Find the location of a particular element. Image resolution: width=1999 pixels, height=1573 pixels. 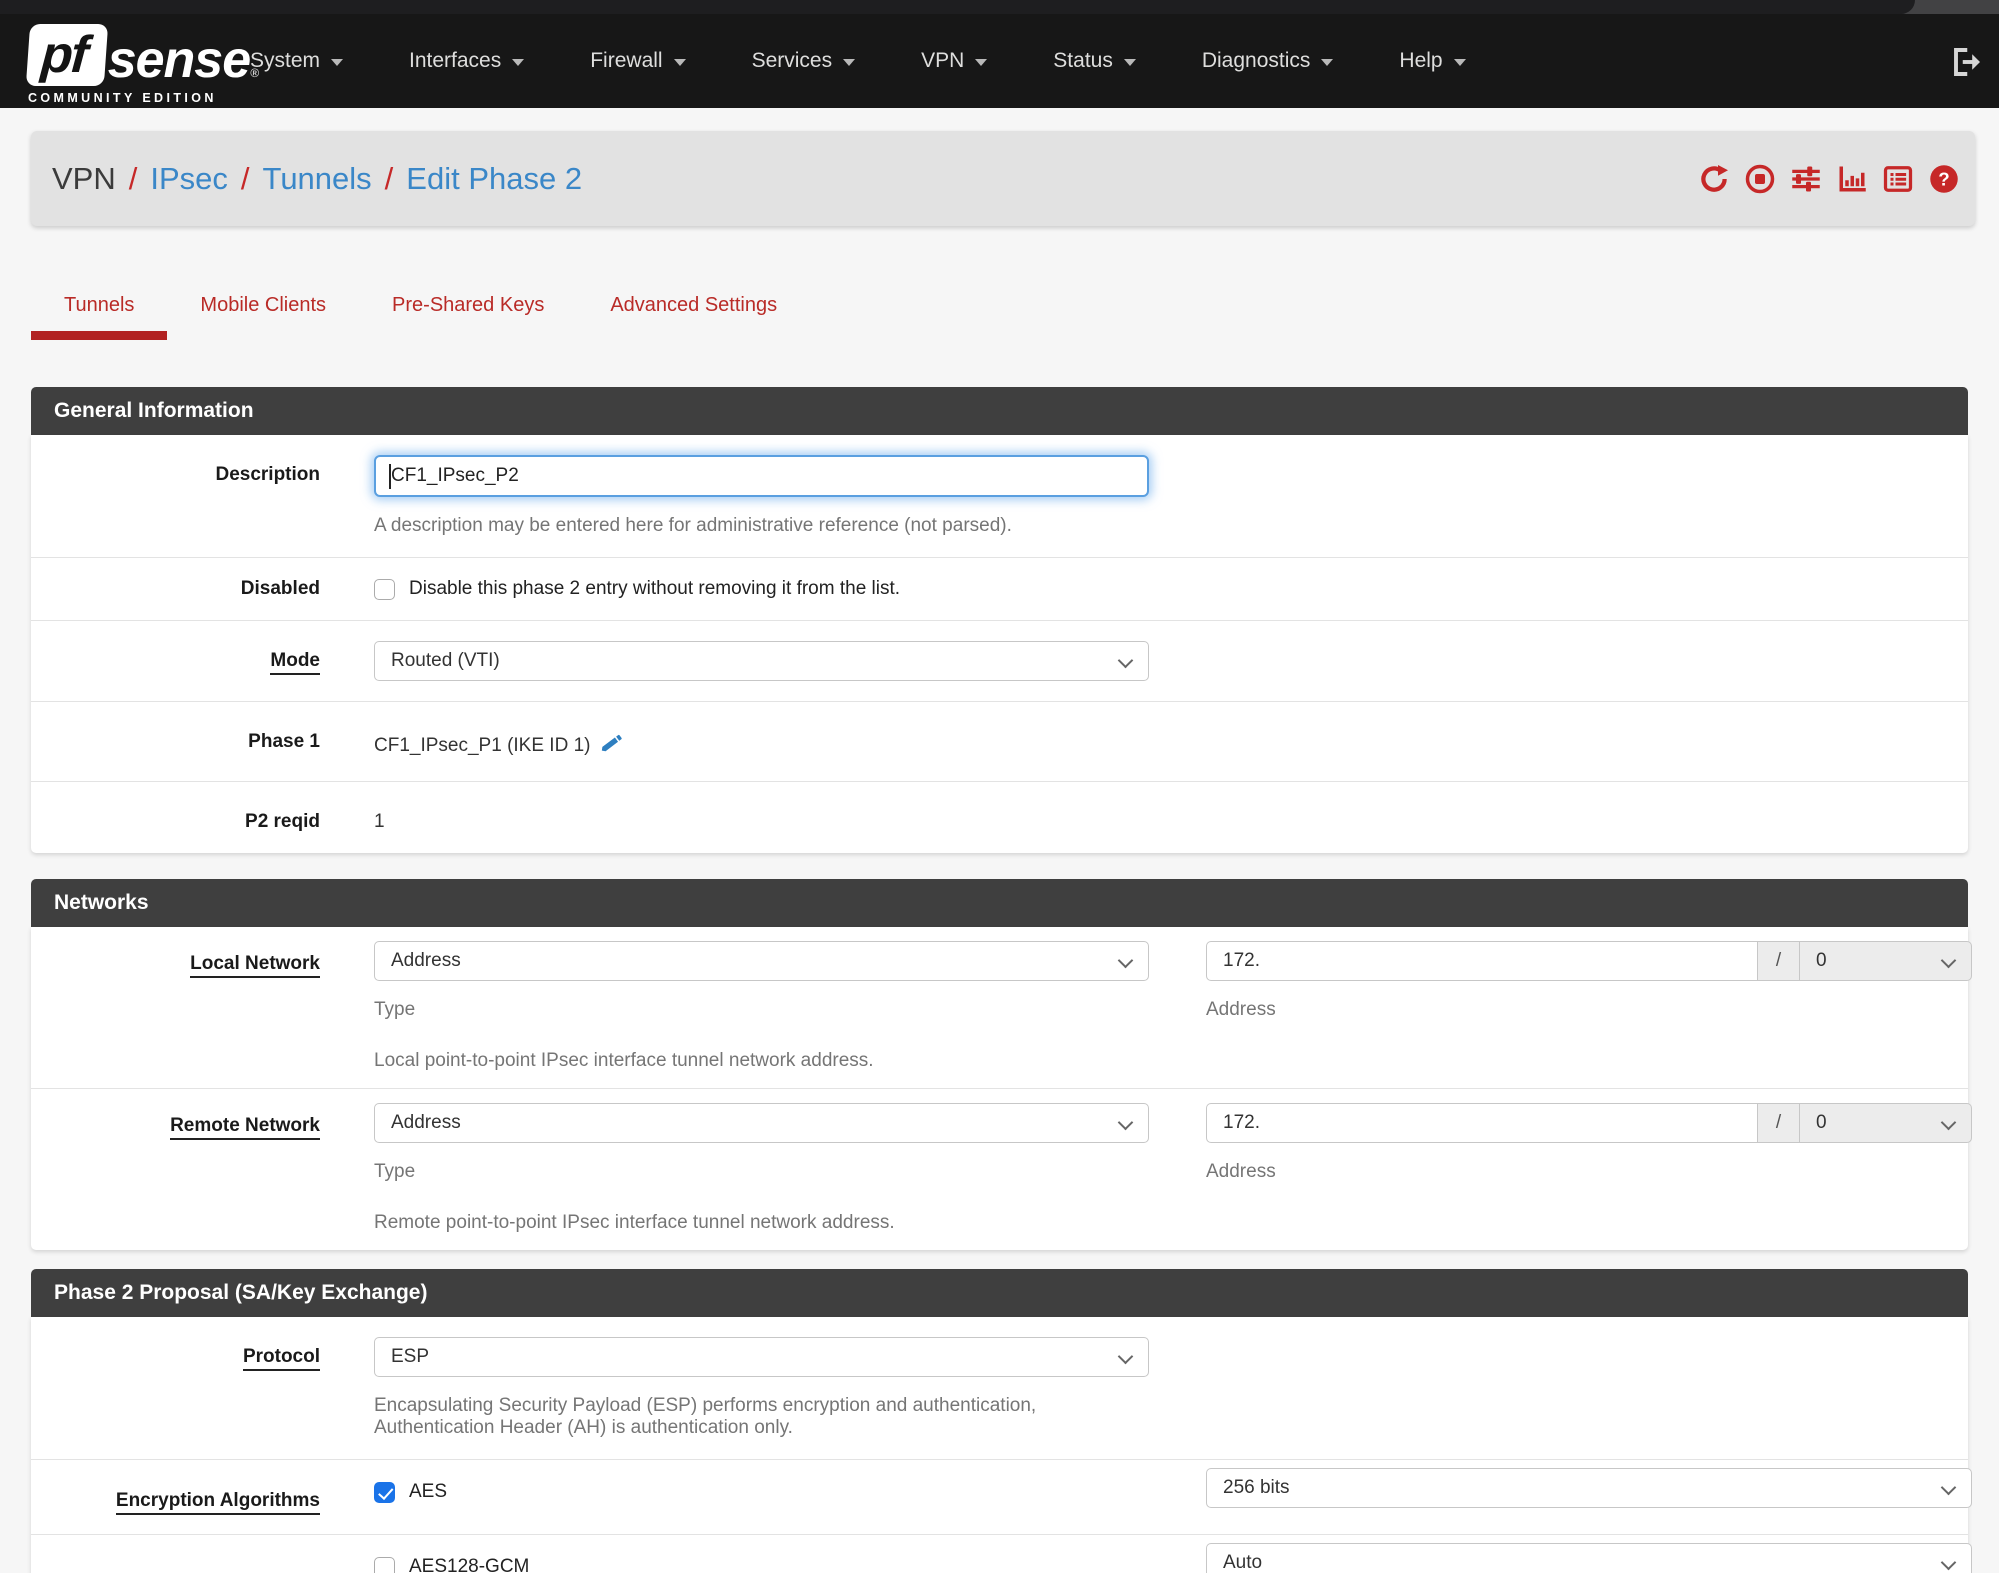

aes-checkbox-label: AES is located at coordinates (428, 1491).